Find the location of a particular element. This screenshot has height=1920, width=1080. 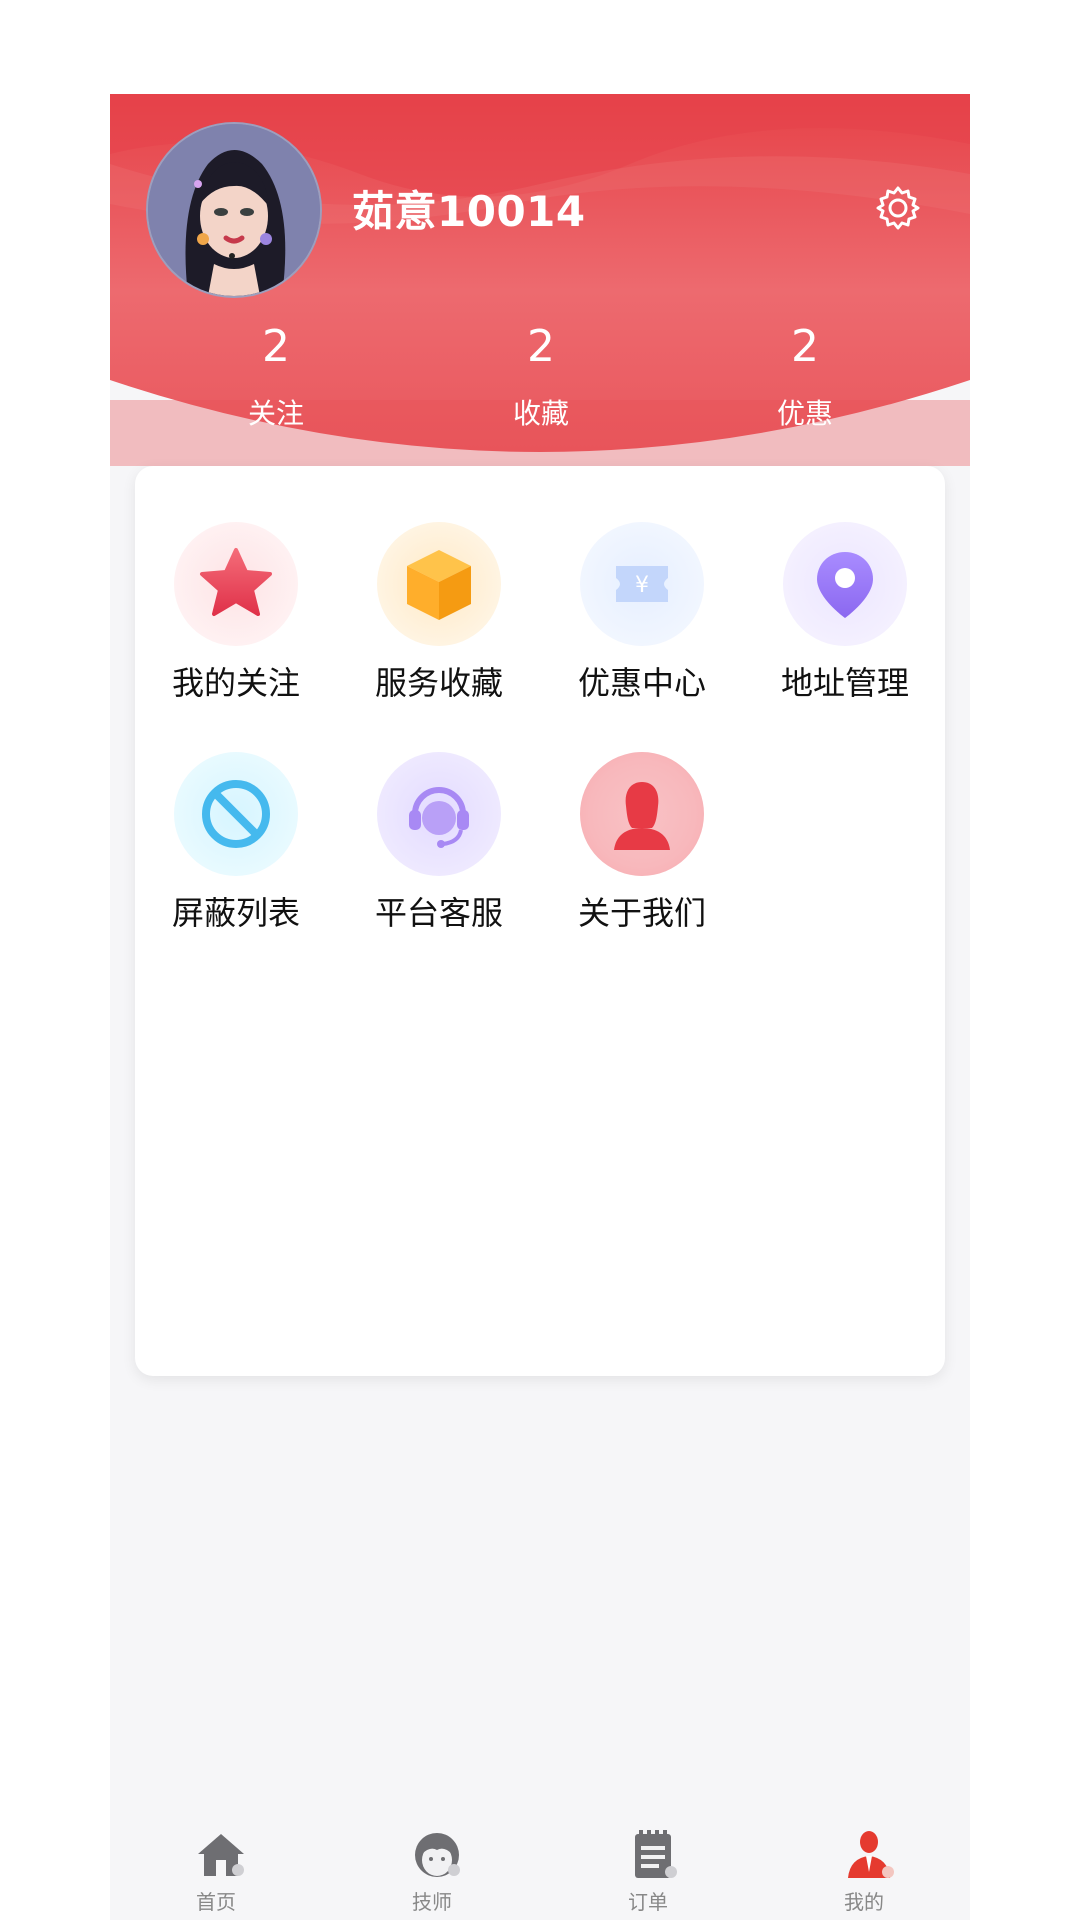

menu-item-address-management: 地址管理 is located at coordinates (839, 617).